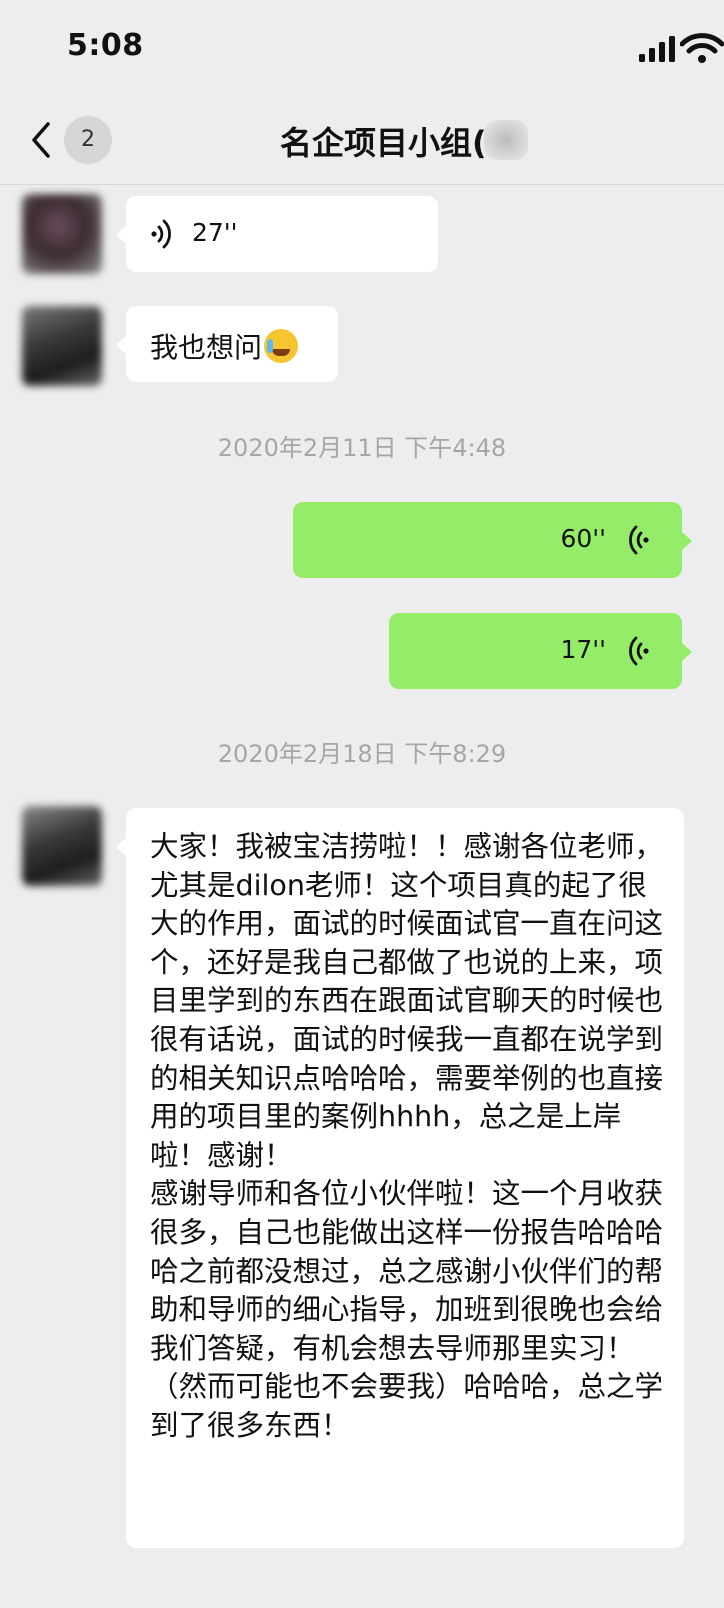 The height and width of the screenshot is (1608, 724). I want to click on voice-duration: 60'', so click(583, 538).